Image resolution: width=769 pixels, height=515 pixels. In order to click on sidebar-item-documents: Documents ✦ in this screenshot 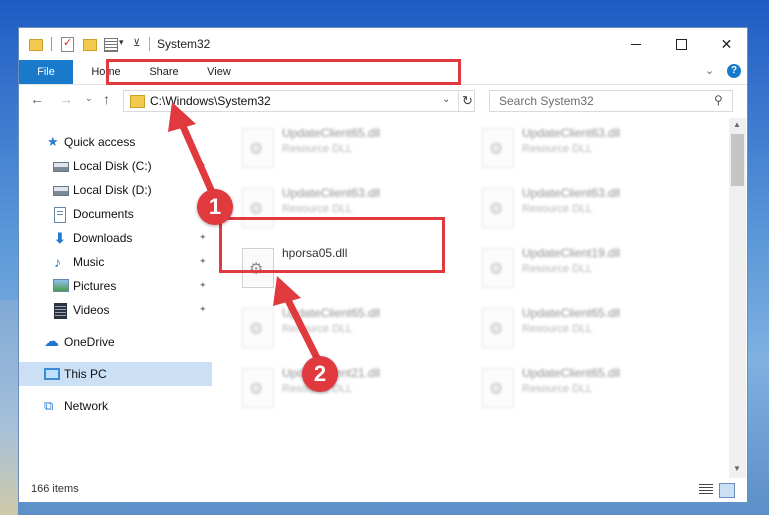, I will do `click(115, 214)`.